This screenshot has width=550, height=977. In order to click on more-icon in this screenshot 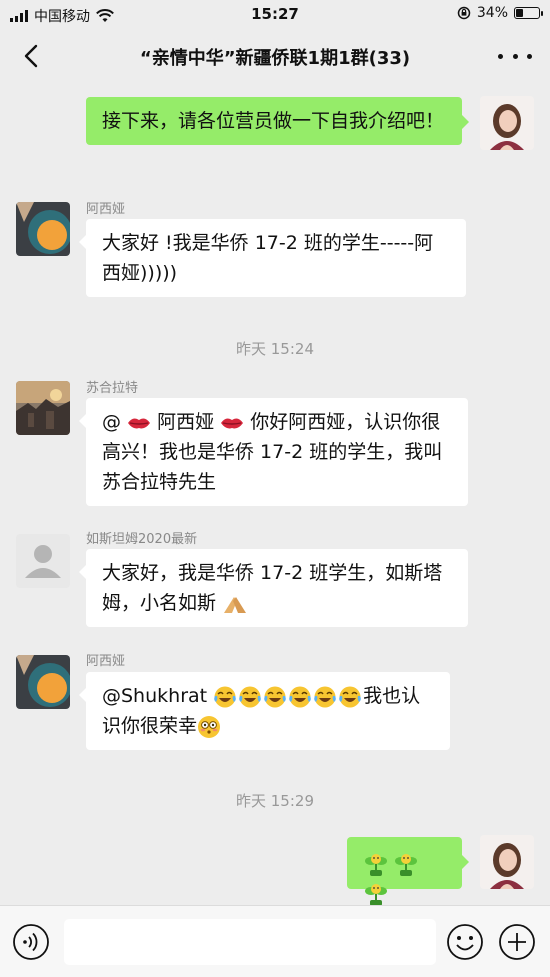, I will do `click(515, 56)`.